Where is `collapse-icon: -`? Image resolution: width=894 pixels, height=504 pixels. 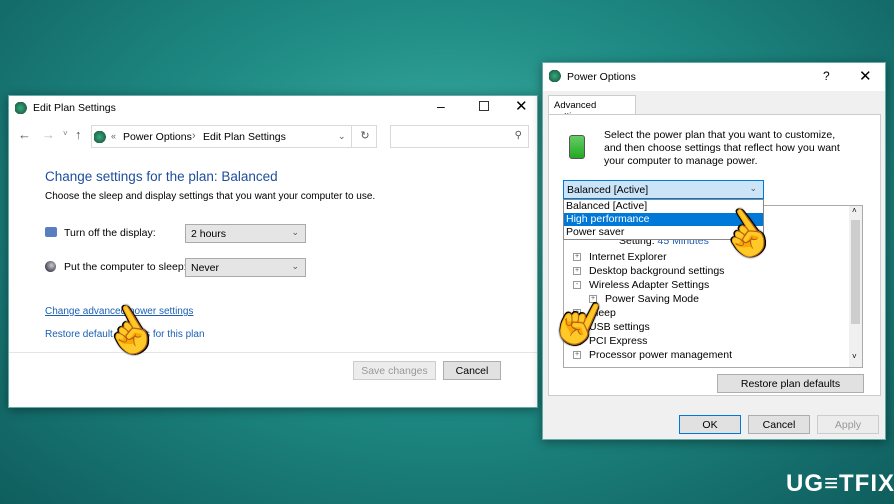
collapse-icon: - is located at coordinates (577, 285).